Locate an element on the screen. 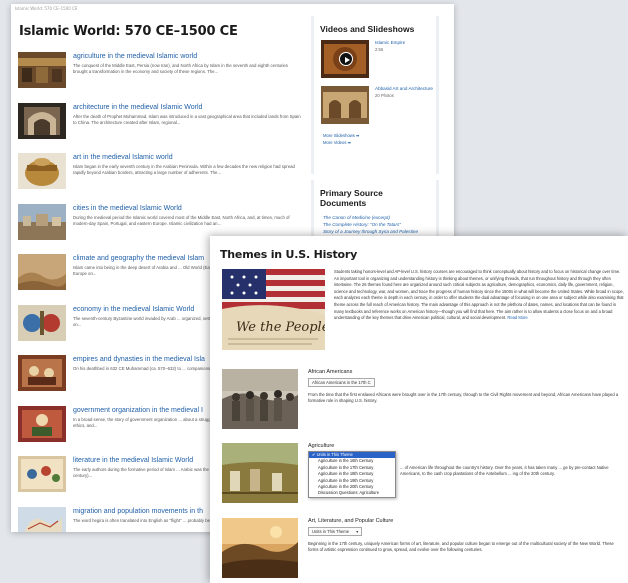 Image resolution: width=628 pixels, height=583 pixels. page-title: Islamic World: 570 CE–1500 CE is located at coordinates (128, 31).